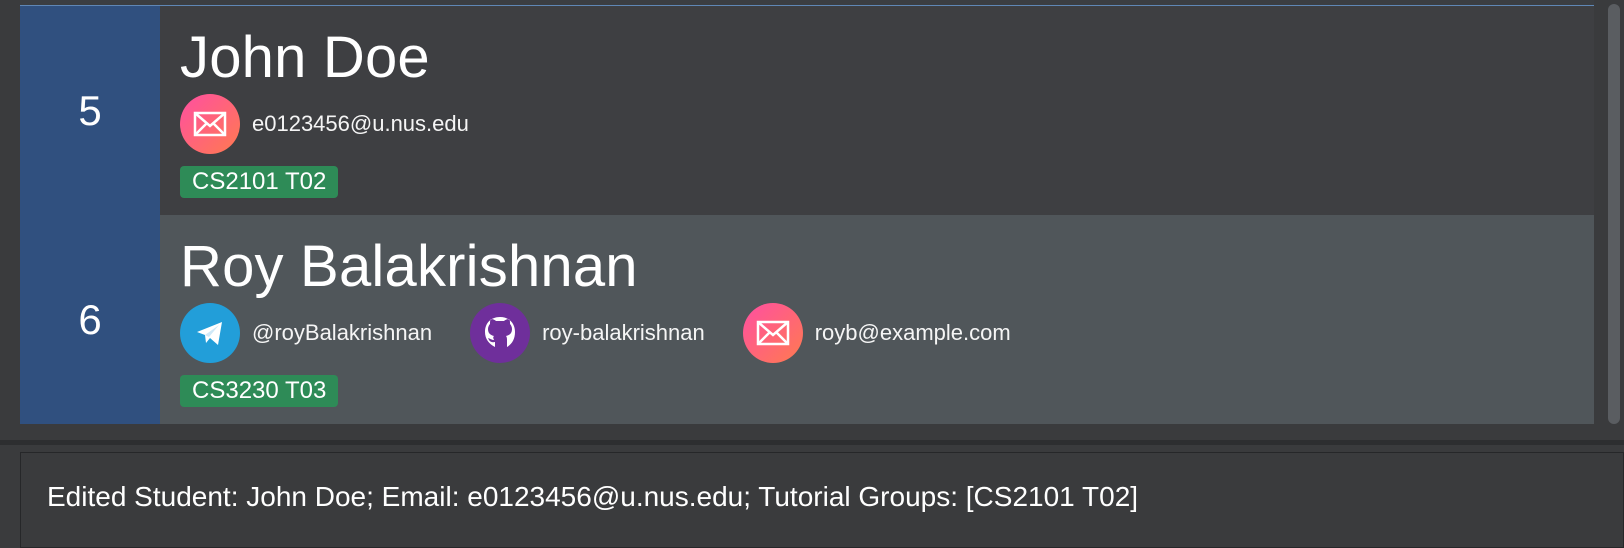  What do you see at coordinates (90, 319) in the screenshot?
I see `student-index: 6` at bounding box center [90, 319].